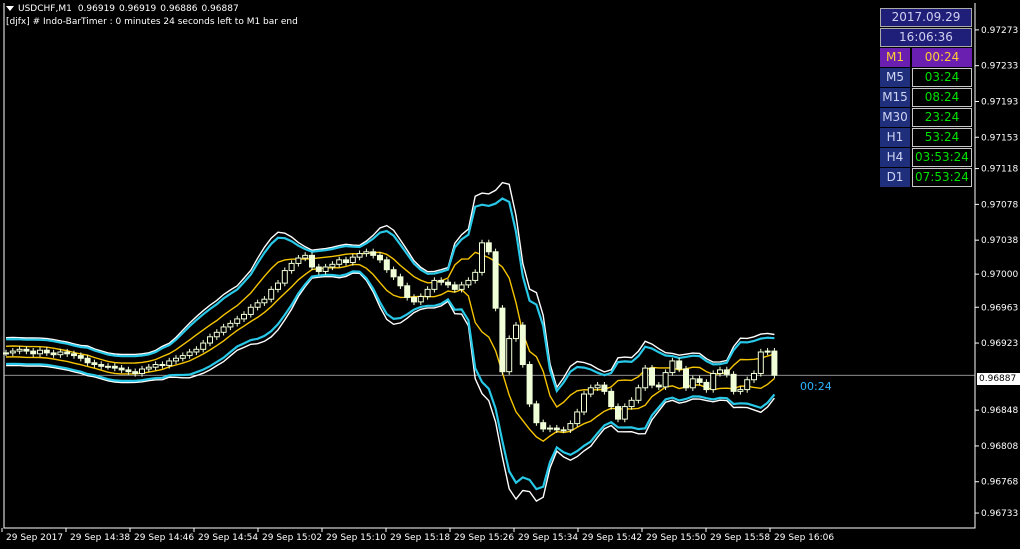  I want to click on timeframe-label: M5, so click(895, 77).